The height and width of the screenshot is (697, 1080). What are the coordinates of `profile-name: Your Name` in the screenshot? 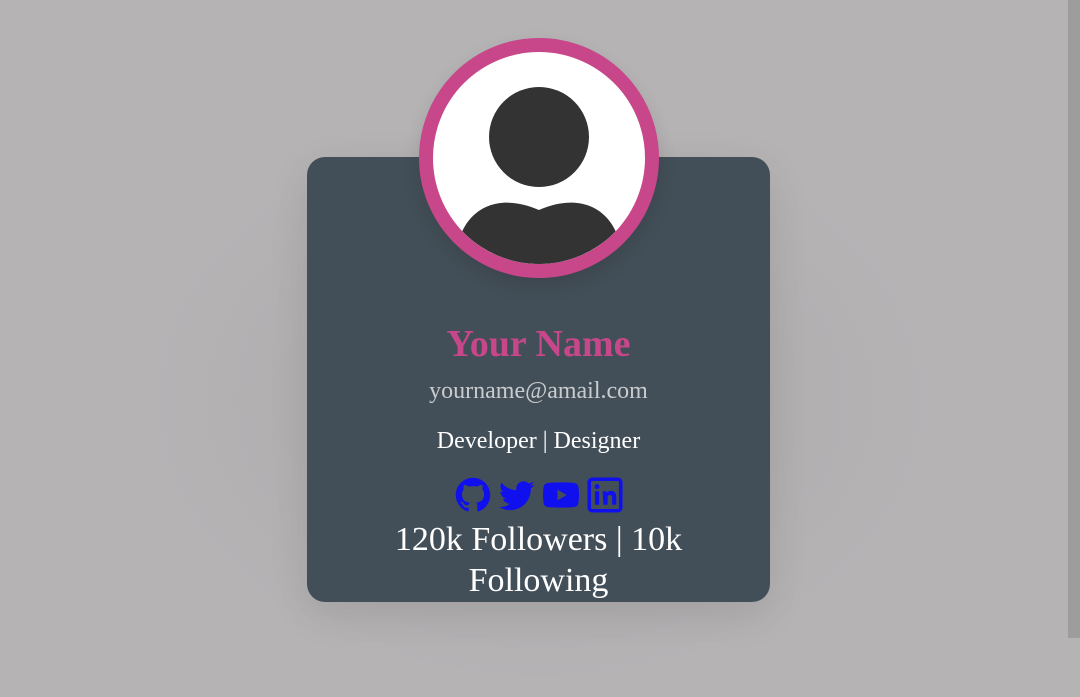 It's located at (538, 344).